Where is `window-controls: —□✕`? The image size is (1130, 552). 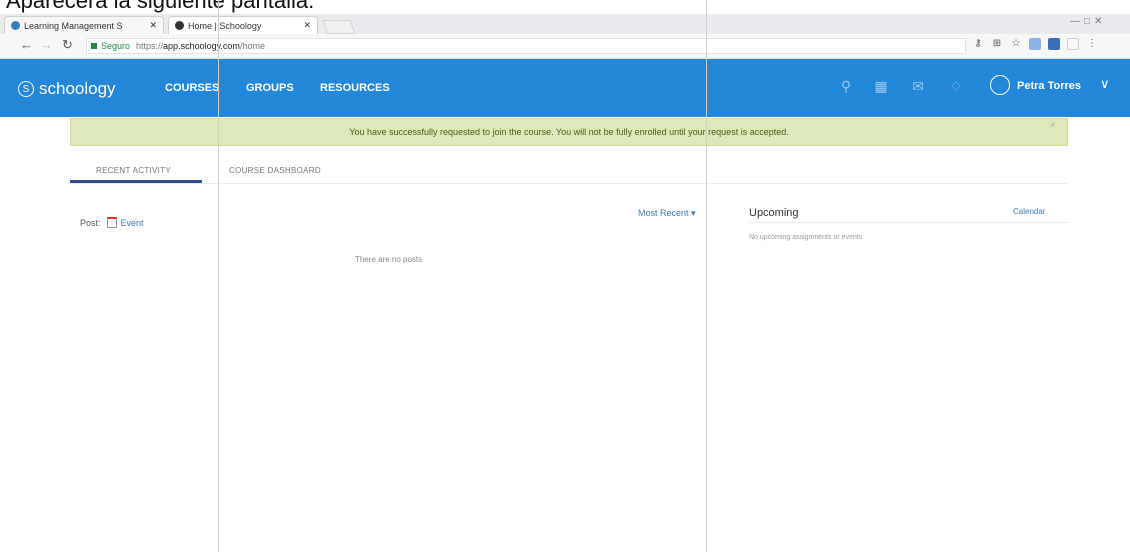 window-controls: —□✕ is located at coordinates (1088, 21).